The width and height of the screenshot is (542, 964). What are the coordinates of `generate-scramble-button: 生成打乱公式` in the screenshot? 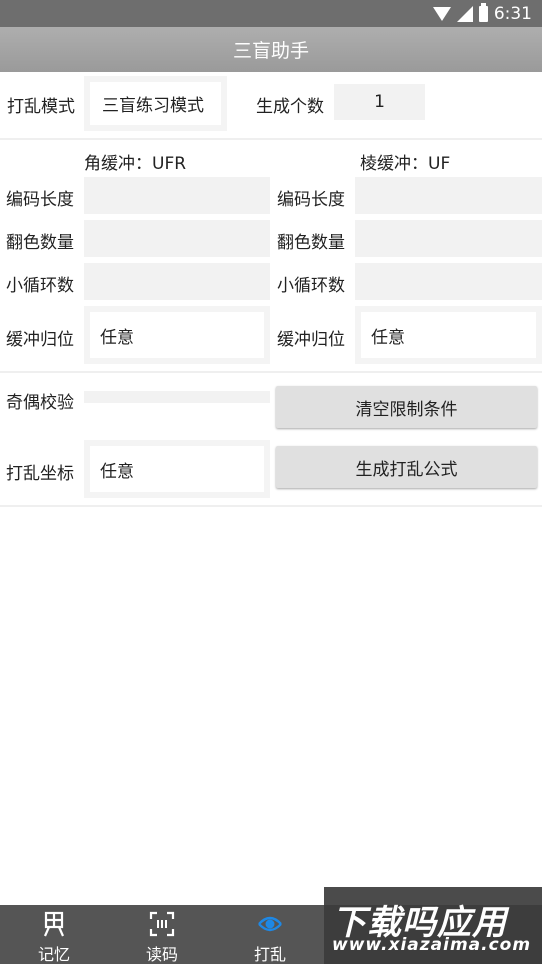 It's located at (406, 467).